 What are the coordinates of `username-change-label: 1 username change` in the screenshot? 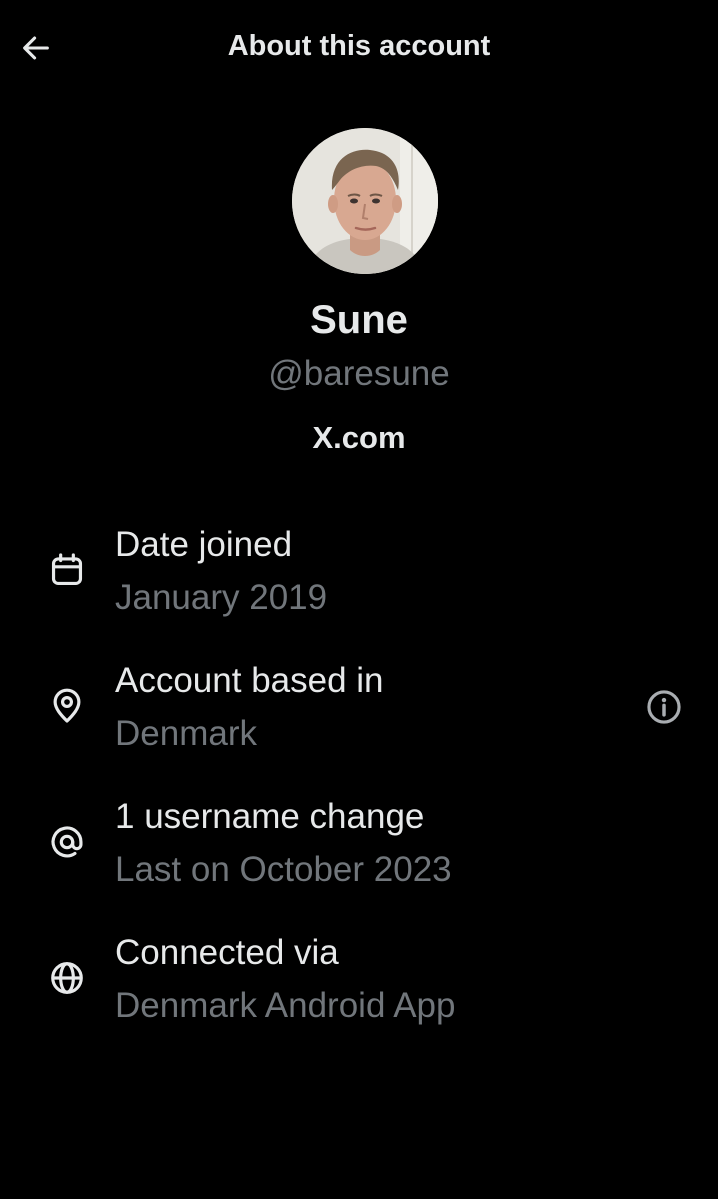 It's located at (270, 816).